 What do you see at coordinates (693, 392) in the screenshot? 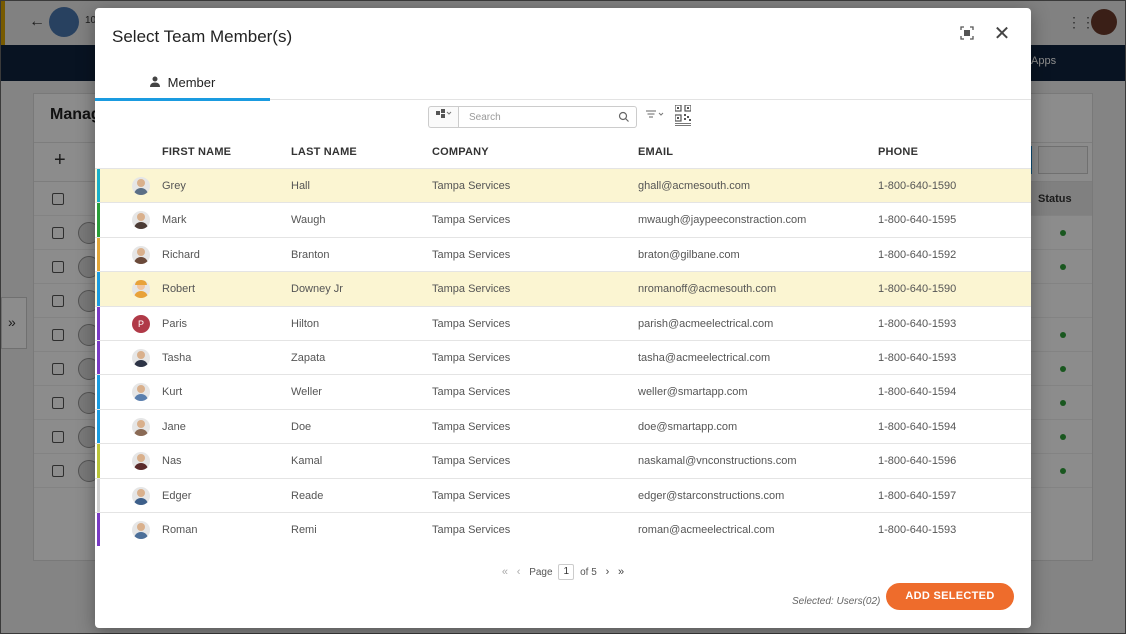
I see `email-cell: weller@smartapp.com` at bounding box center [693, 392].